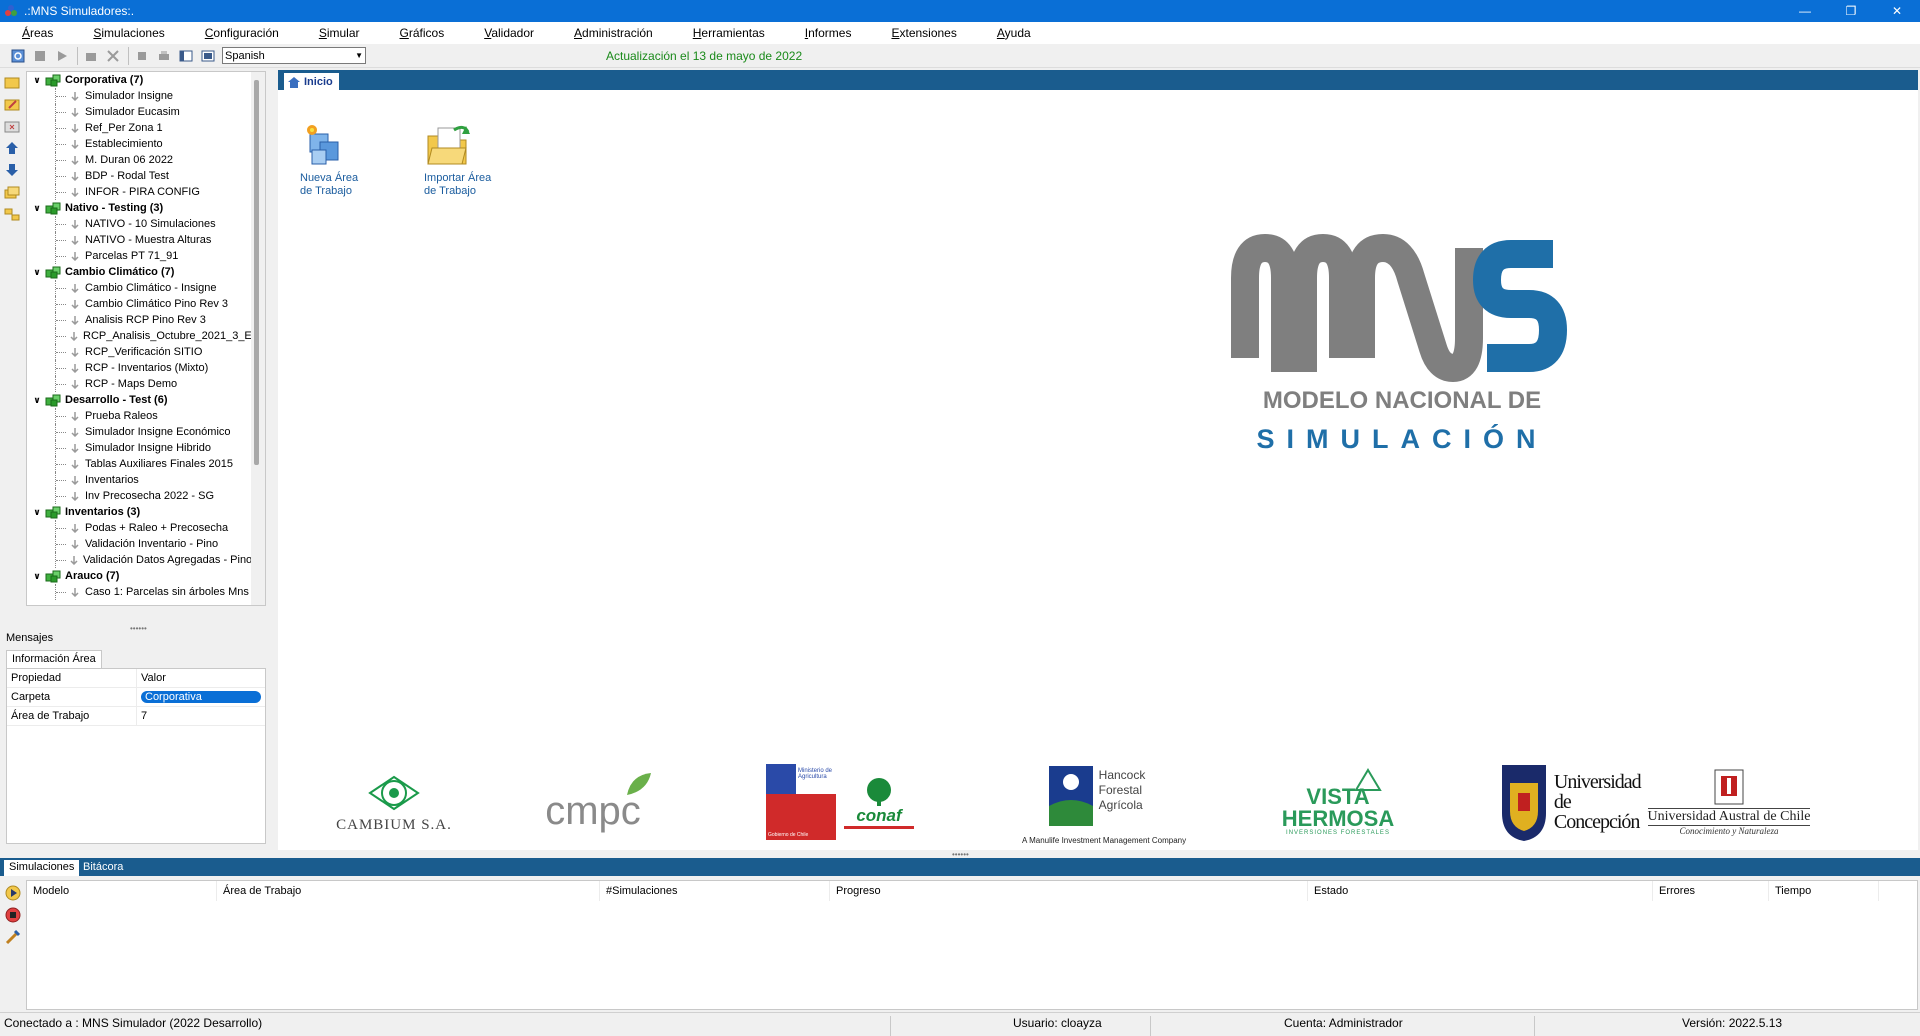  I want to click on tree-item: Simulador Insigne Hibrido, so click(139, 448).